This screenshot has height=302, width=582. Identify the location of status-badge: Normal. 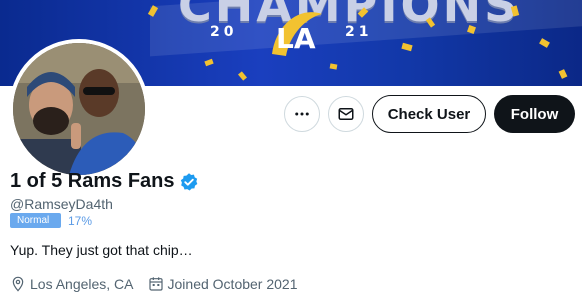
(35, 220).